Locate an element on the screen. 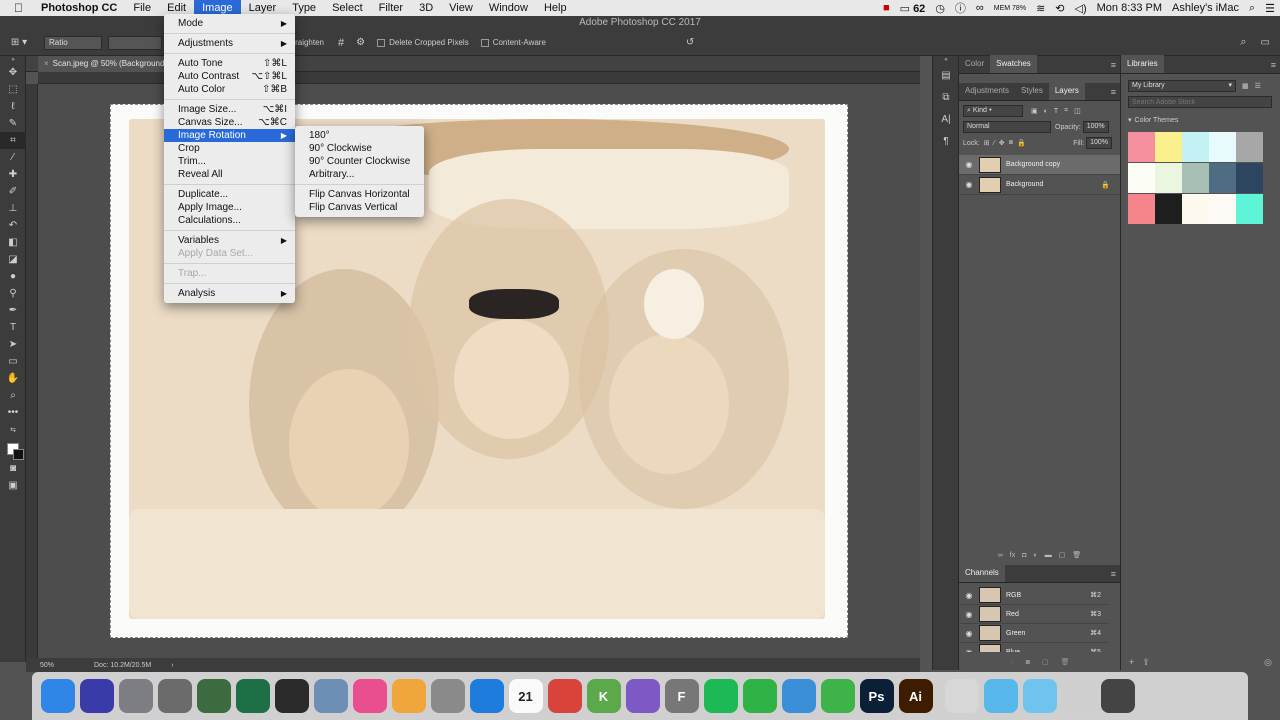 The height and width of the screenshot is (720, 1280). file-icon is located at coordinates (962, 696).